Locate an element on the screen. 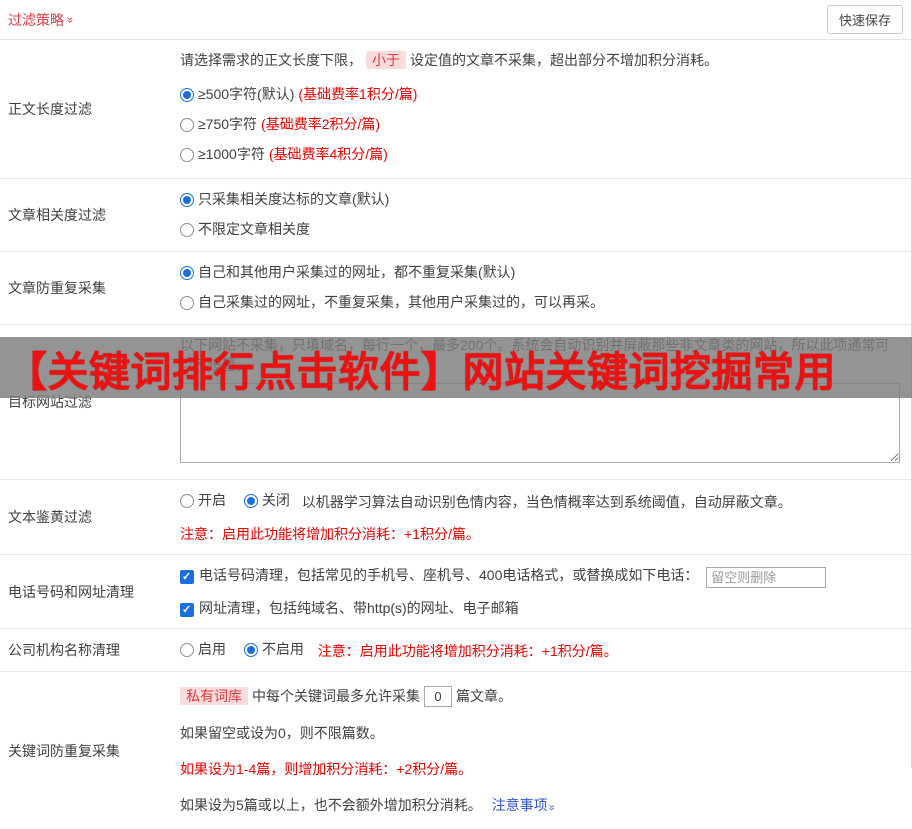 Image resolution: width=912 pixels, height=829 pixels. phone-clean-checkbox is located at coordinates (187, 577).